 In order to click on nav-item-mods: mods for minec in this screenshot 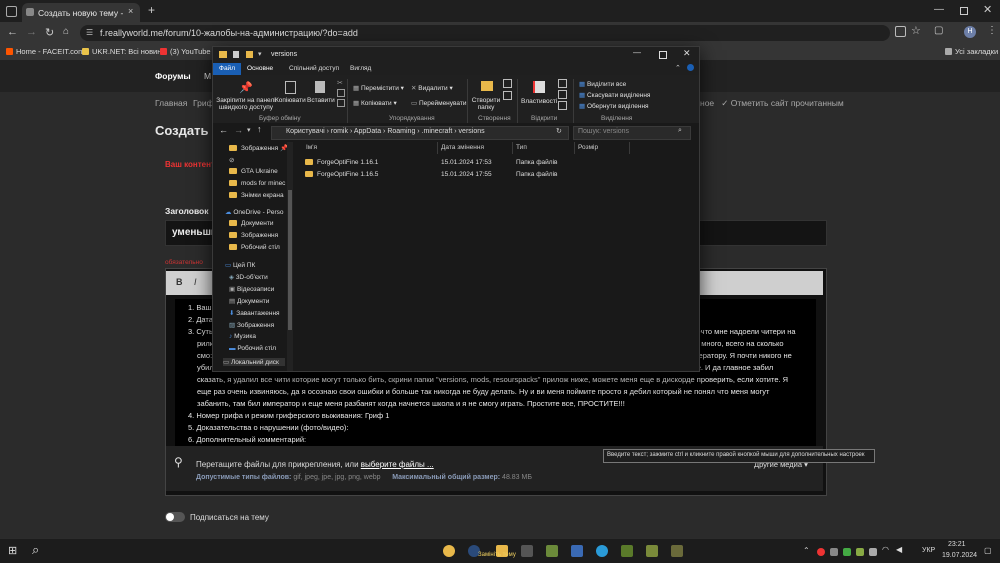, I will do `click(257, 183)`.